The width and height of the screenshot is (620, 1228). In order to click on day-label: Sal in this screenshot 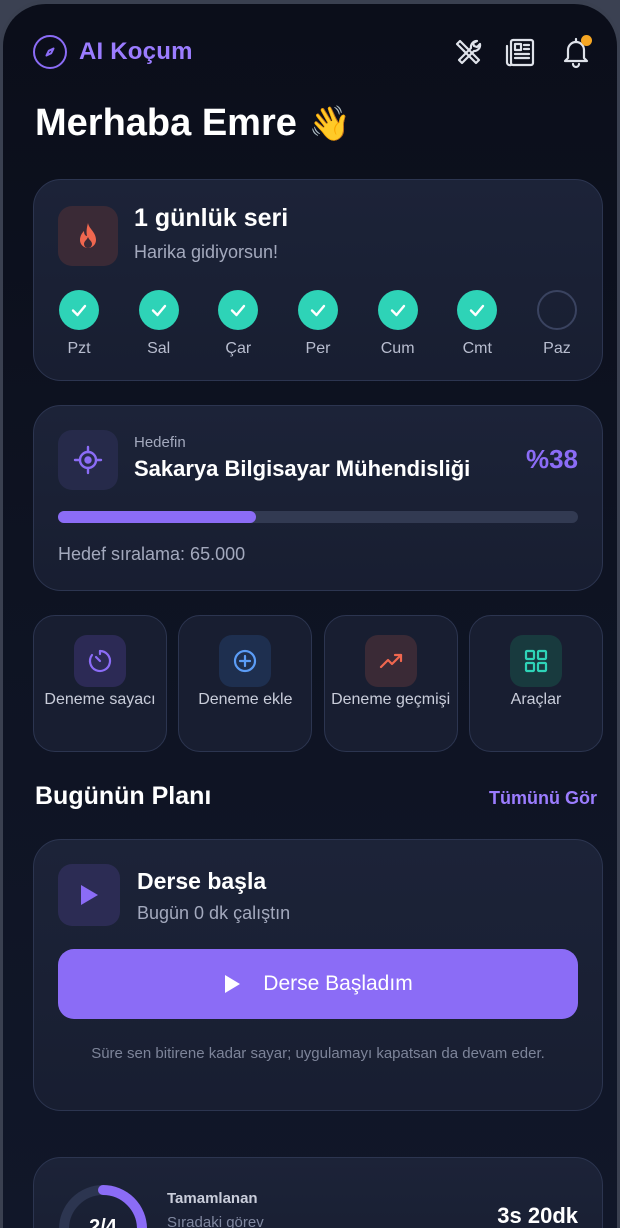, I will do `click(159, 348)`.